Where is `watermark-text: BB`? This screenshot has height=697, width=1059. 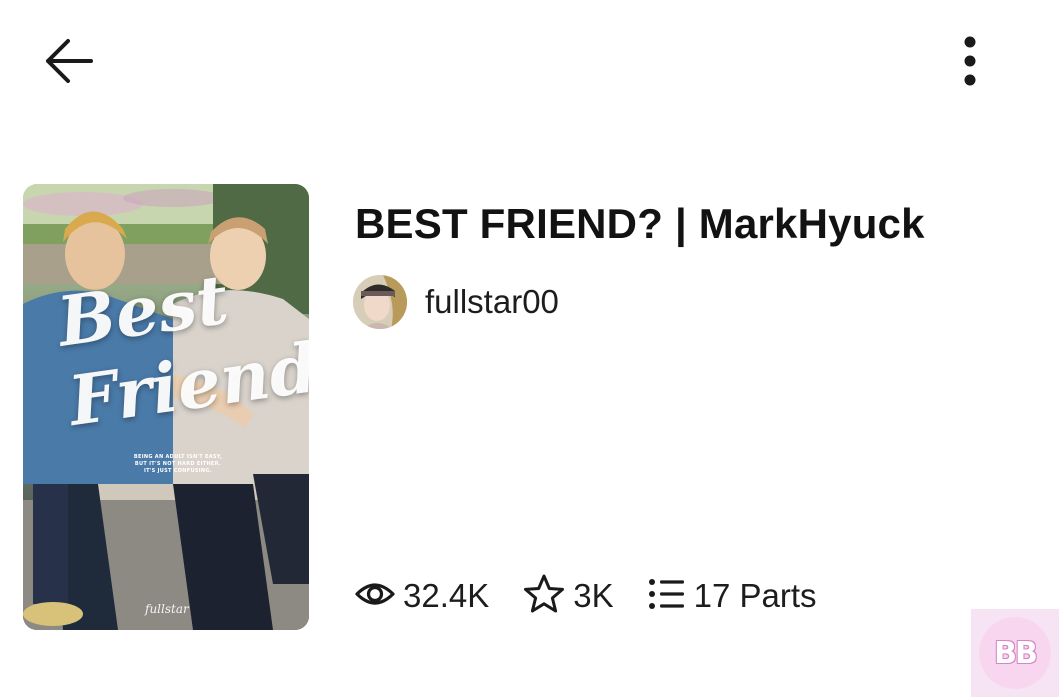
watermark-text: BB is located at coordinates (1016, 653).